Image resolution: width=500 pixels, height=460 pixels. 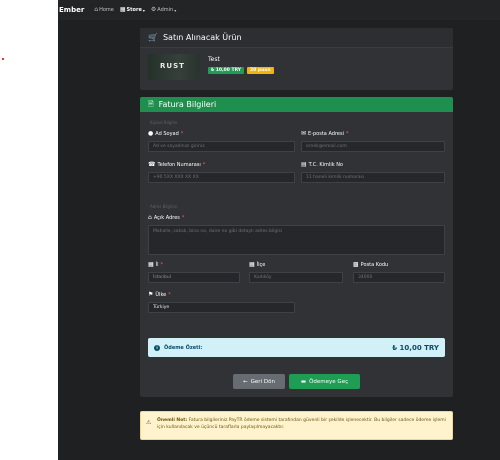 I want to click on product-badges: ₺ 10,00 TRY 20 puan, so click(x=241, y=70).